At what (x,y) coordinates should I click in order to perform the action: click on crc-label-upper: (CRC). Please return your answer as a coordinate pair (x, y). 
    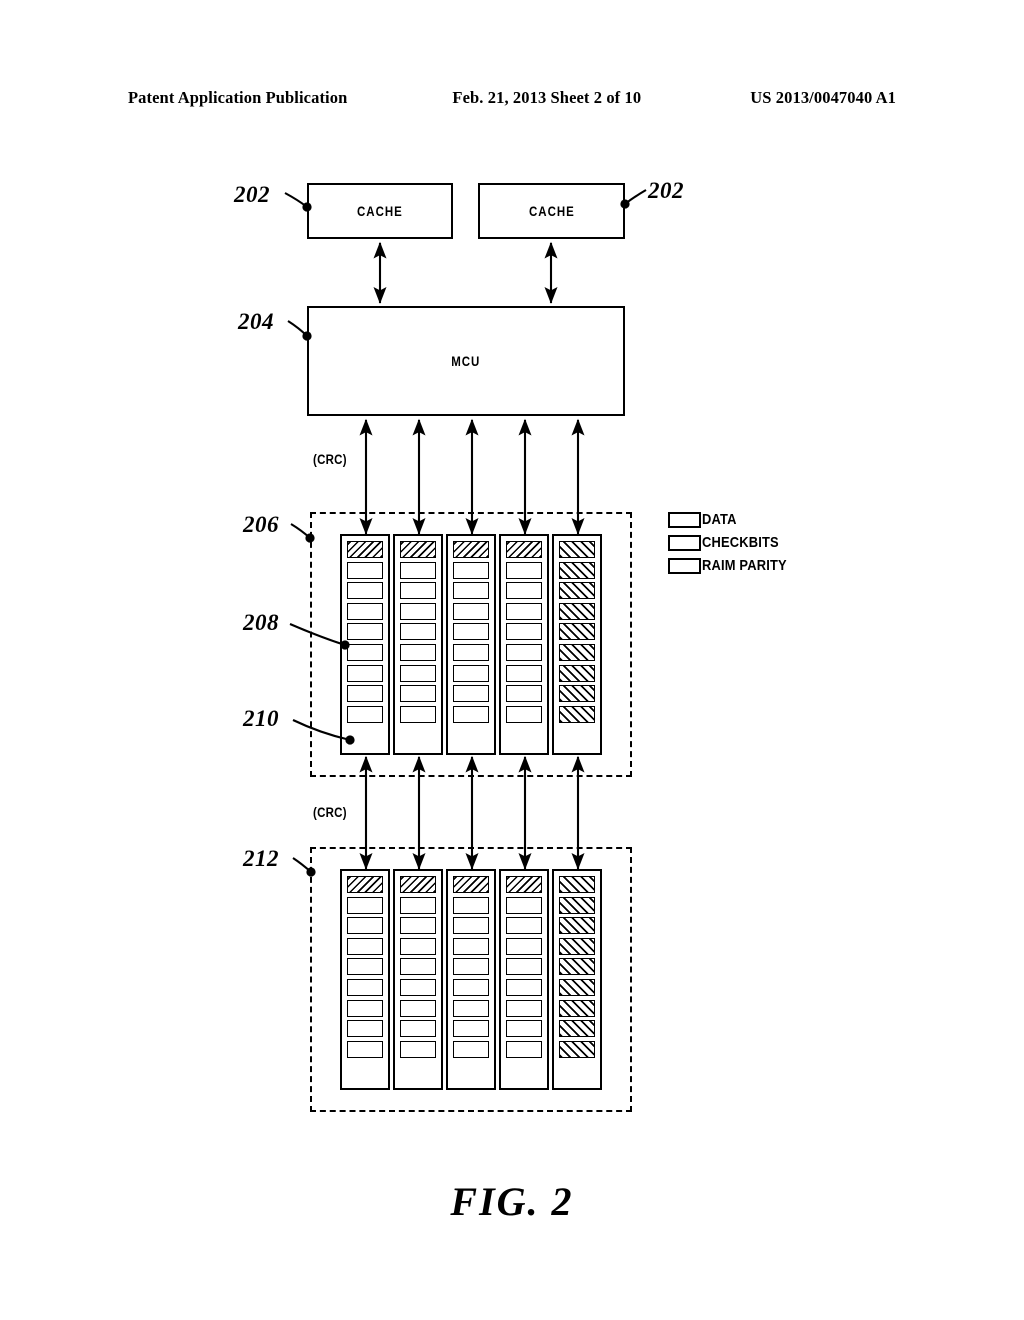
    Looking at the image, I should click on (330, 459).